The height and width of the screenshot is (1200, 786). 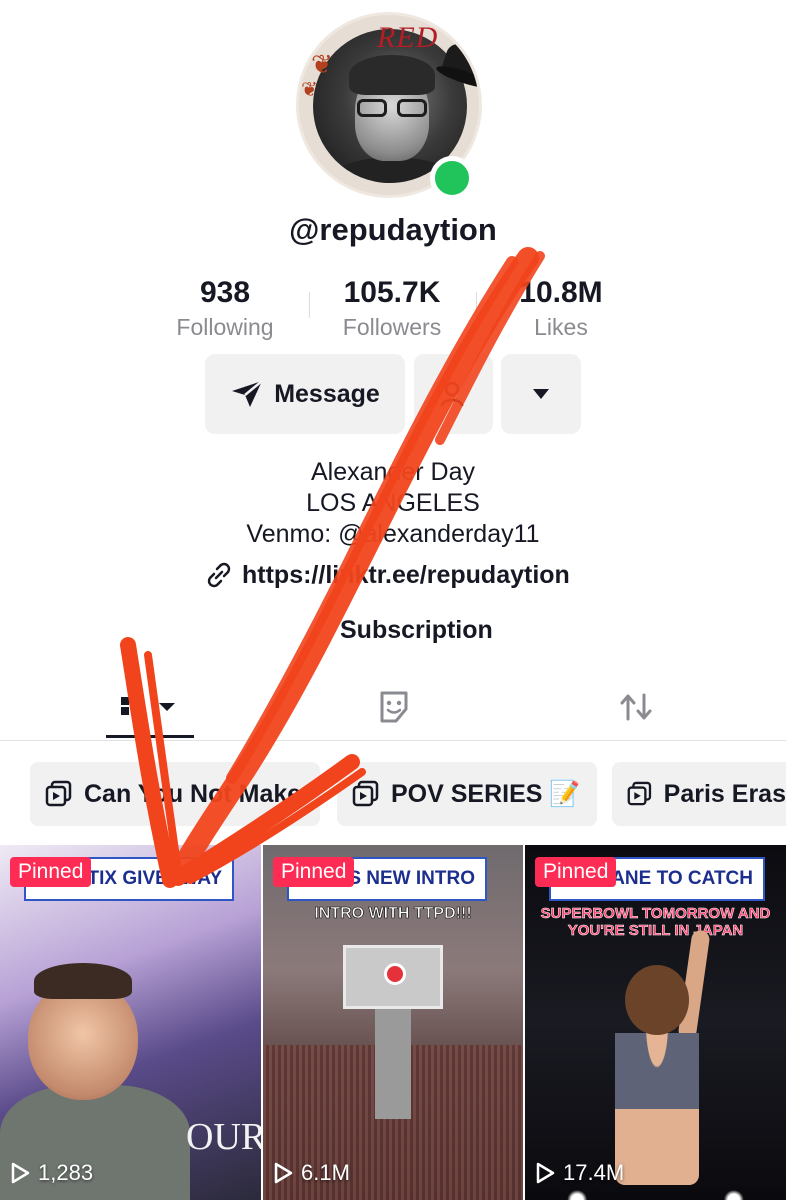 I want to click on playlist-label: Paris Eras, so click(x=724, y=793).